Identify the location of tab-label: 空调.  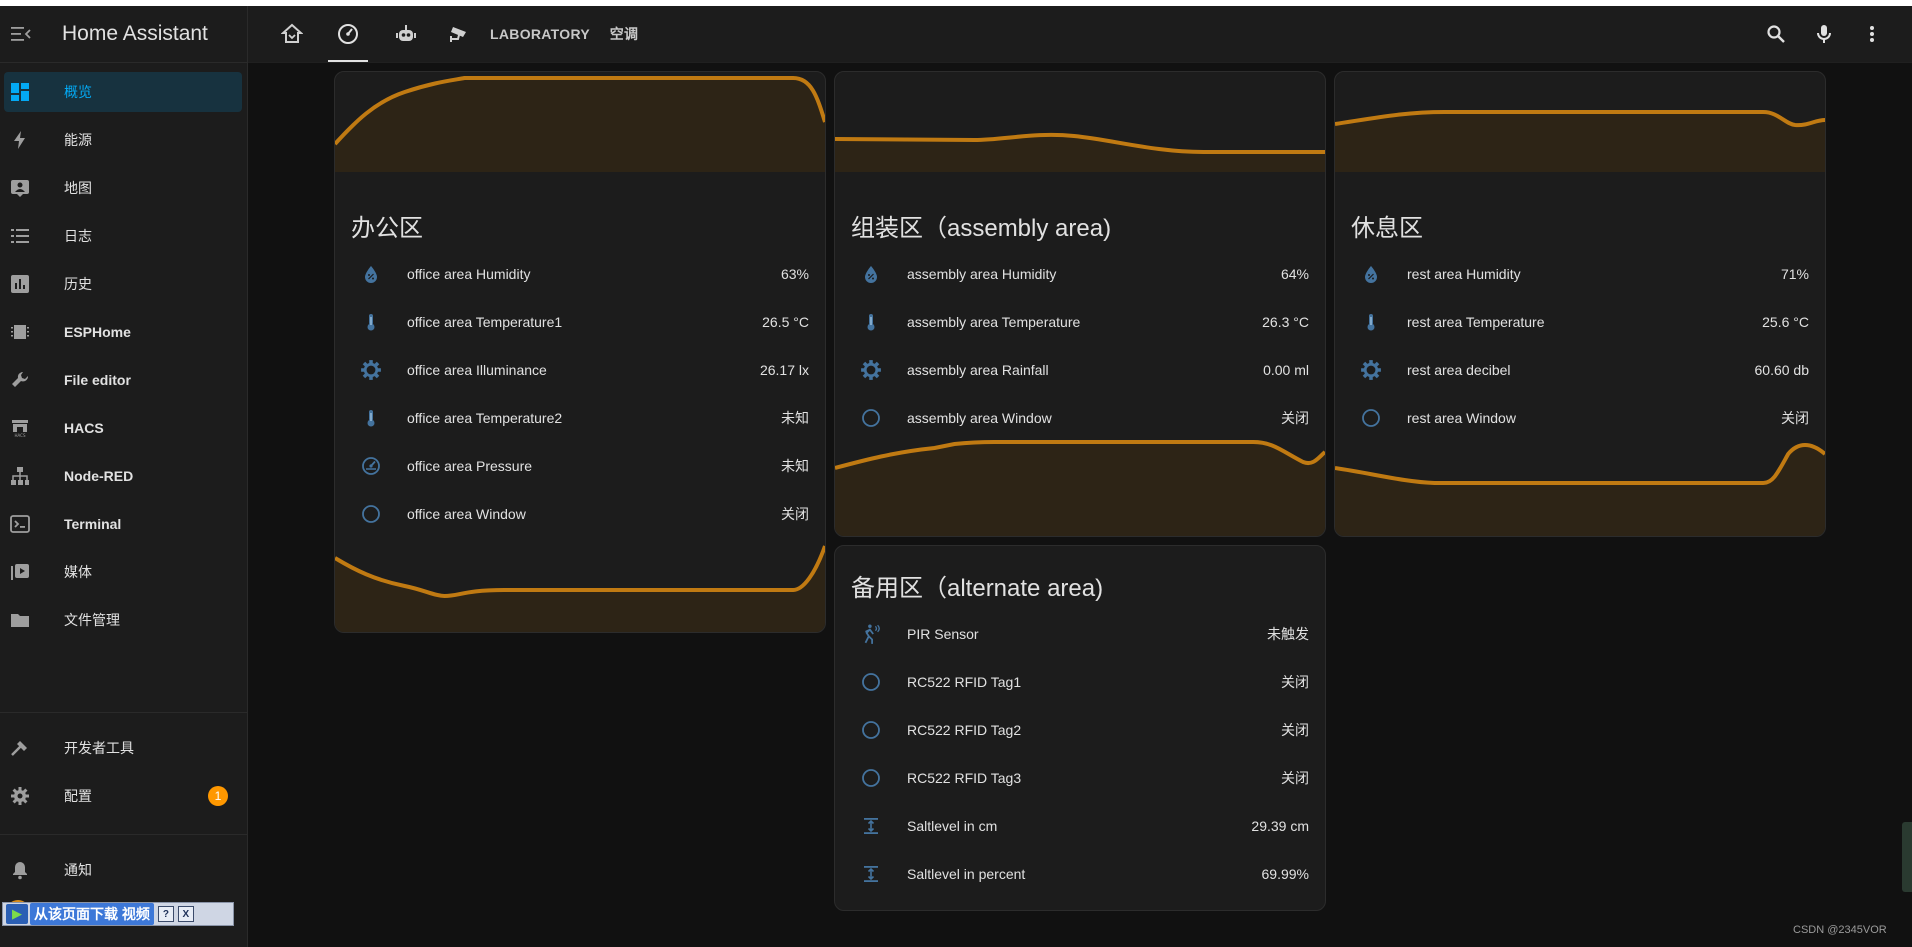
(624, 34).